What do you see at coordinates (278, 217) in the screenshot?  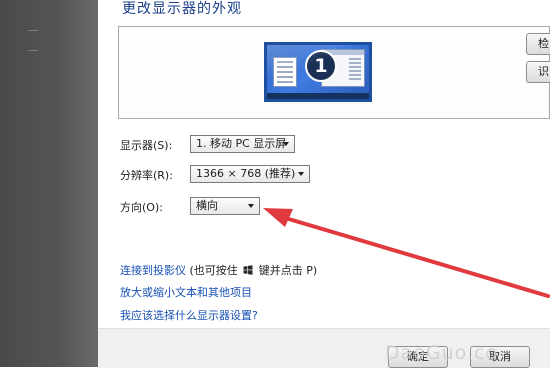 I see `annotation-arrow-head` at bounding box center [278, 217].